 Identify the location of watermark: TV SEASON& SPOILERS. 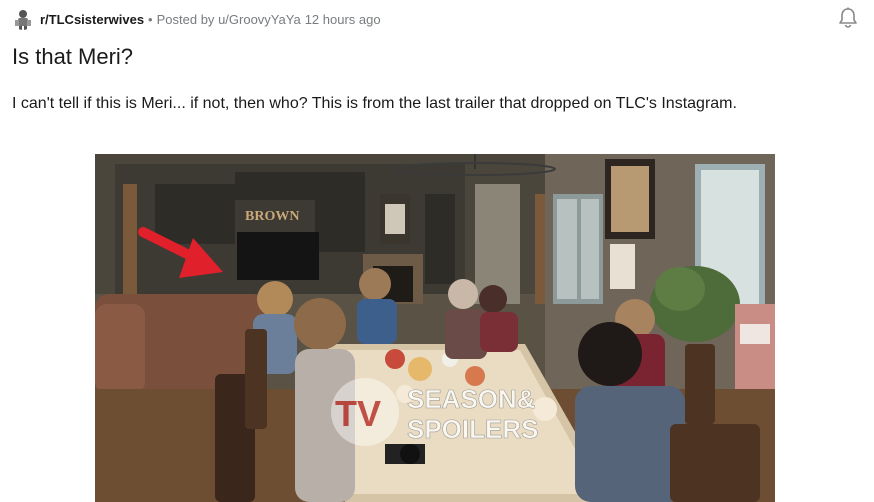
(435, 412).